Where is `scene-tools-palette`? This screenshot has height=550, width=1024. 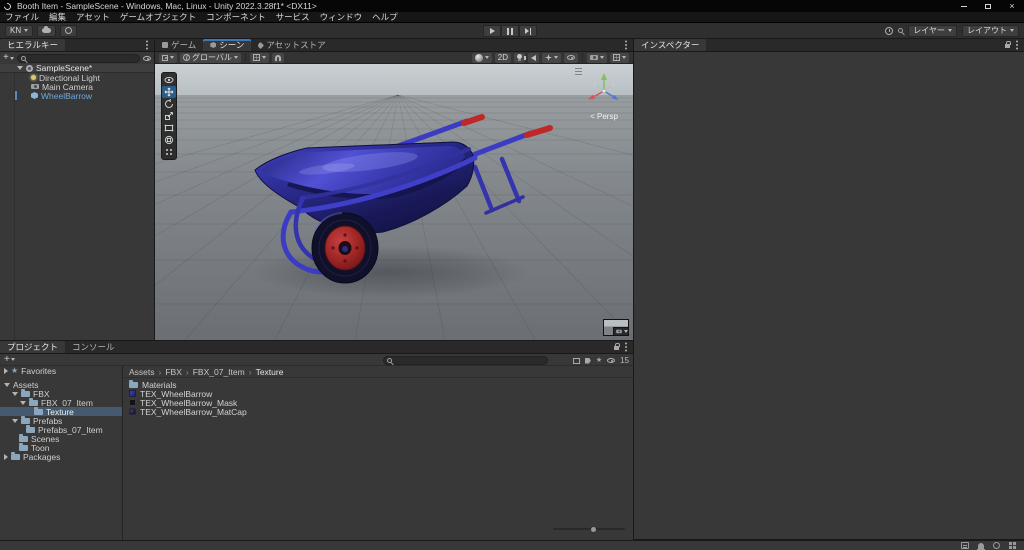
scene-tools-palette is located at coordinates (169, 116).